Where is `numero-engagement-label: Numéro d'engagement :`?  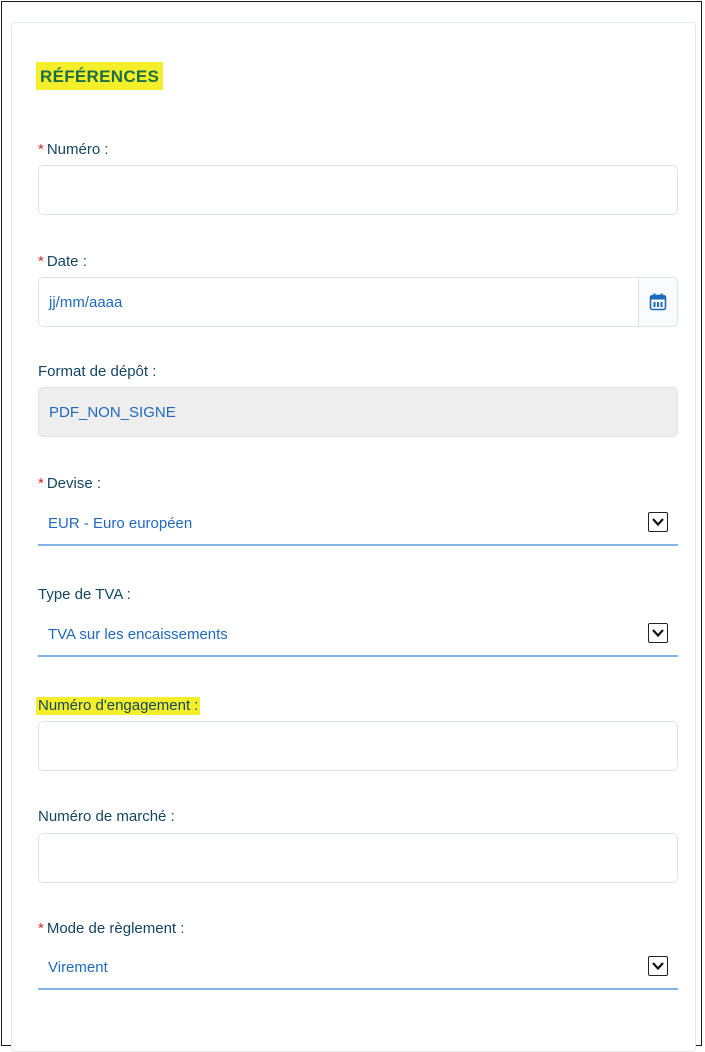
numero-engagement-label: Numéro d'engagement : is located at coordinates (118, 706).